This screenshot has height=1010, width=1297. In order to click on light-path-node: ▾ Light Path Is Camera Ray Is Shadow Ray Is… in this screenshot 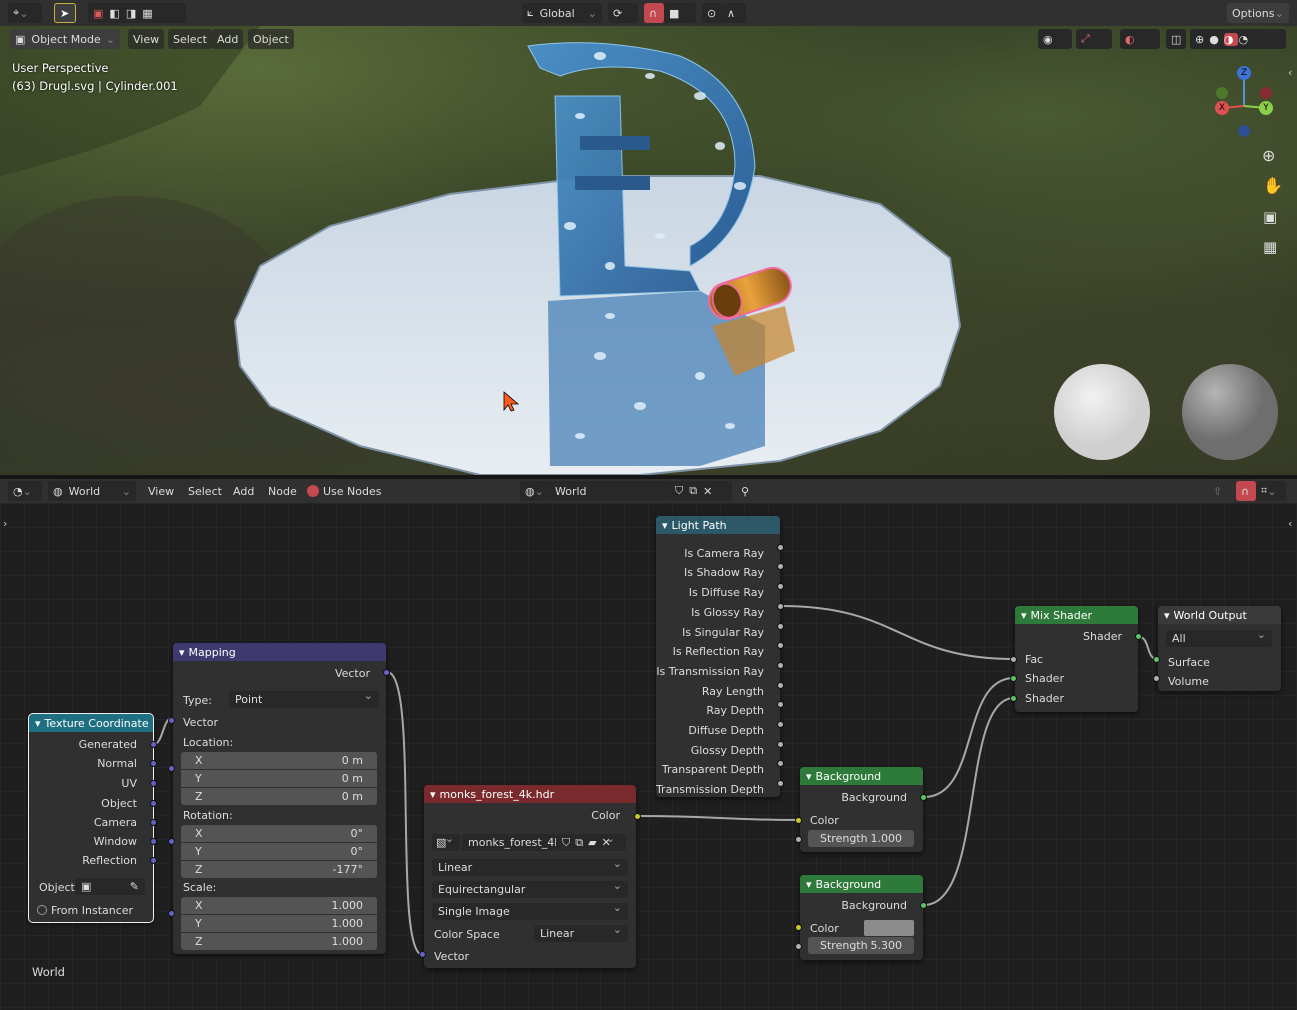, I will do `click(718, 656)`.